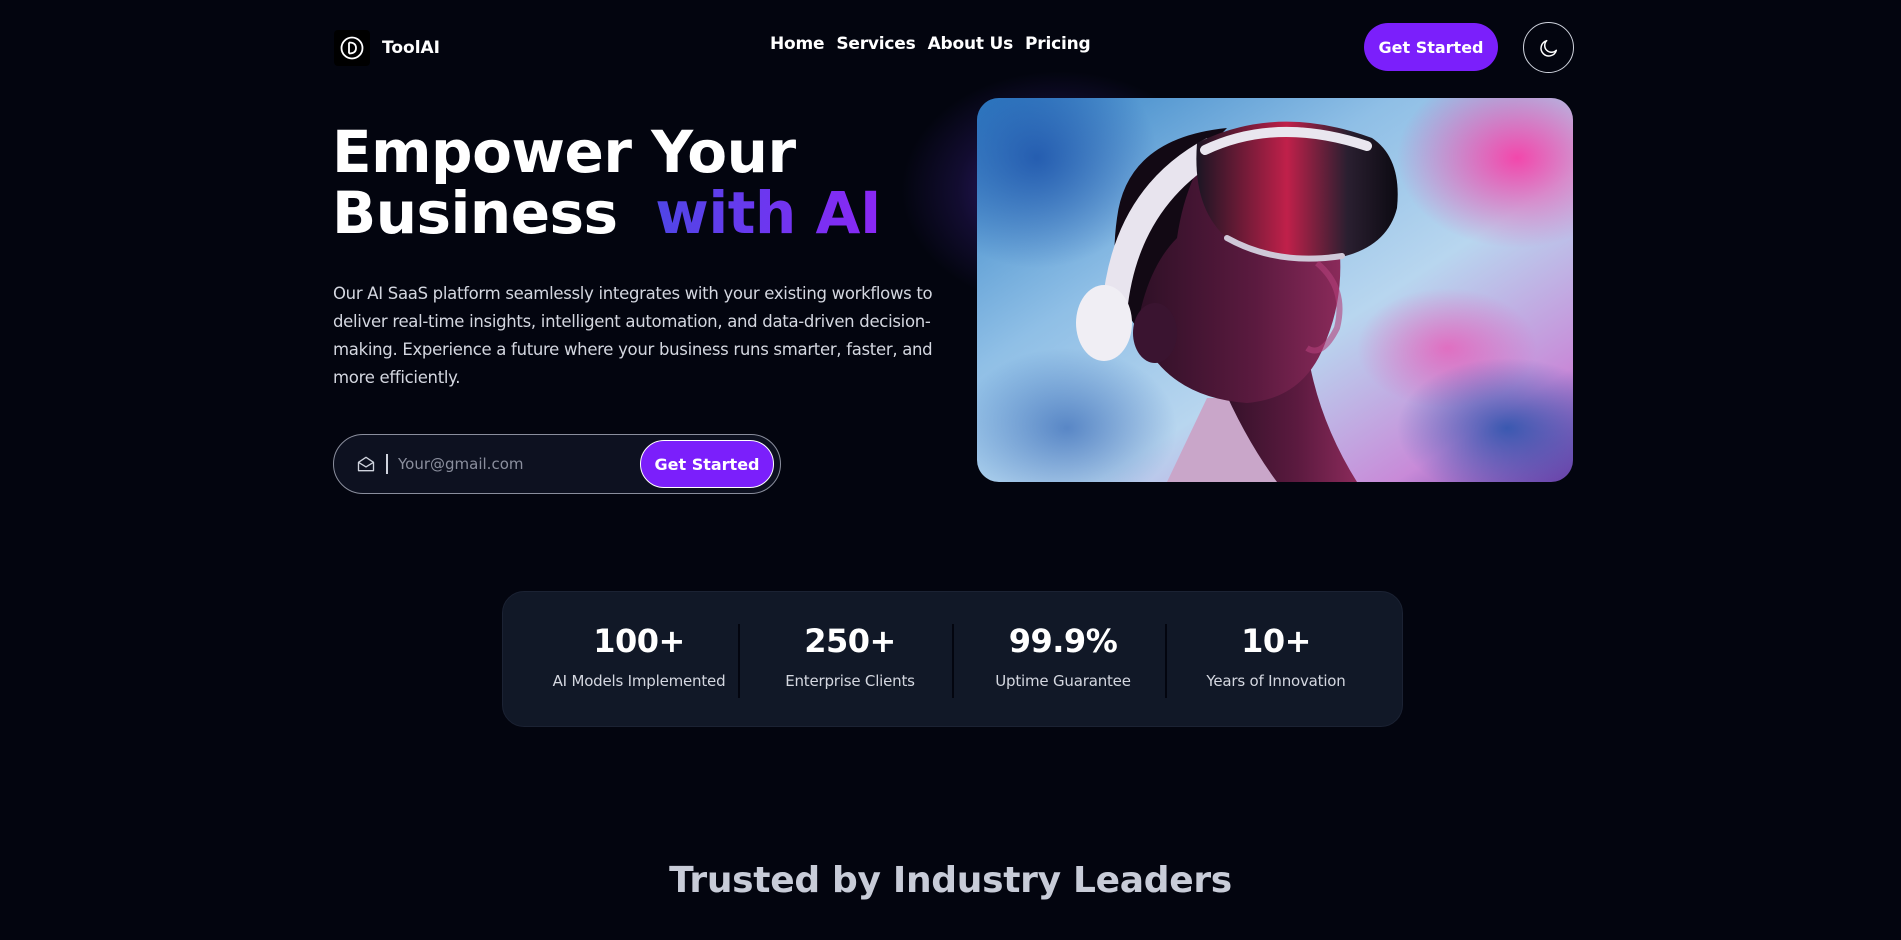 This screenshot has width=1901, height=940. What do you see at coordinates (352, 48) in the screenshot?
I see `logo-d-circle-icon` at bounding box center [352, 48].